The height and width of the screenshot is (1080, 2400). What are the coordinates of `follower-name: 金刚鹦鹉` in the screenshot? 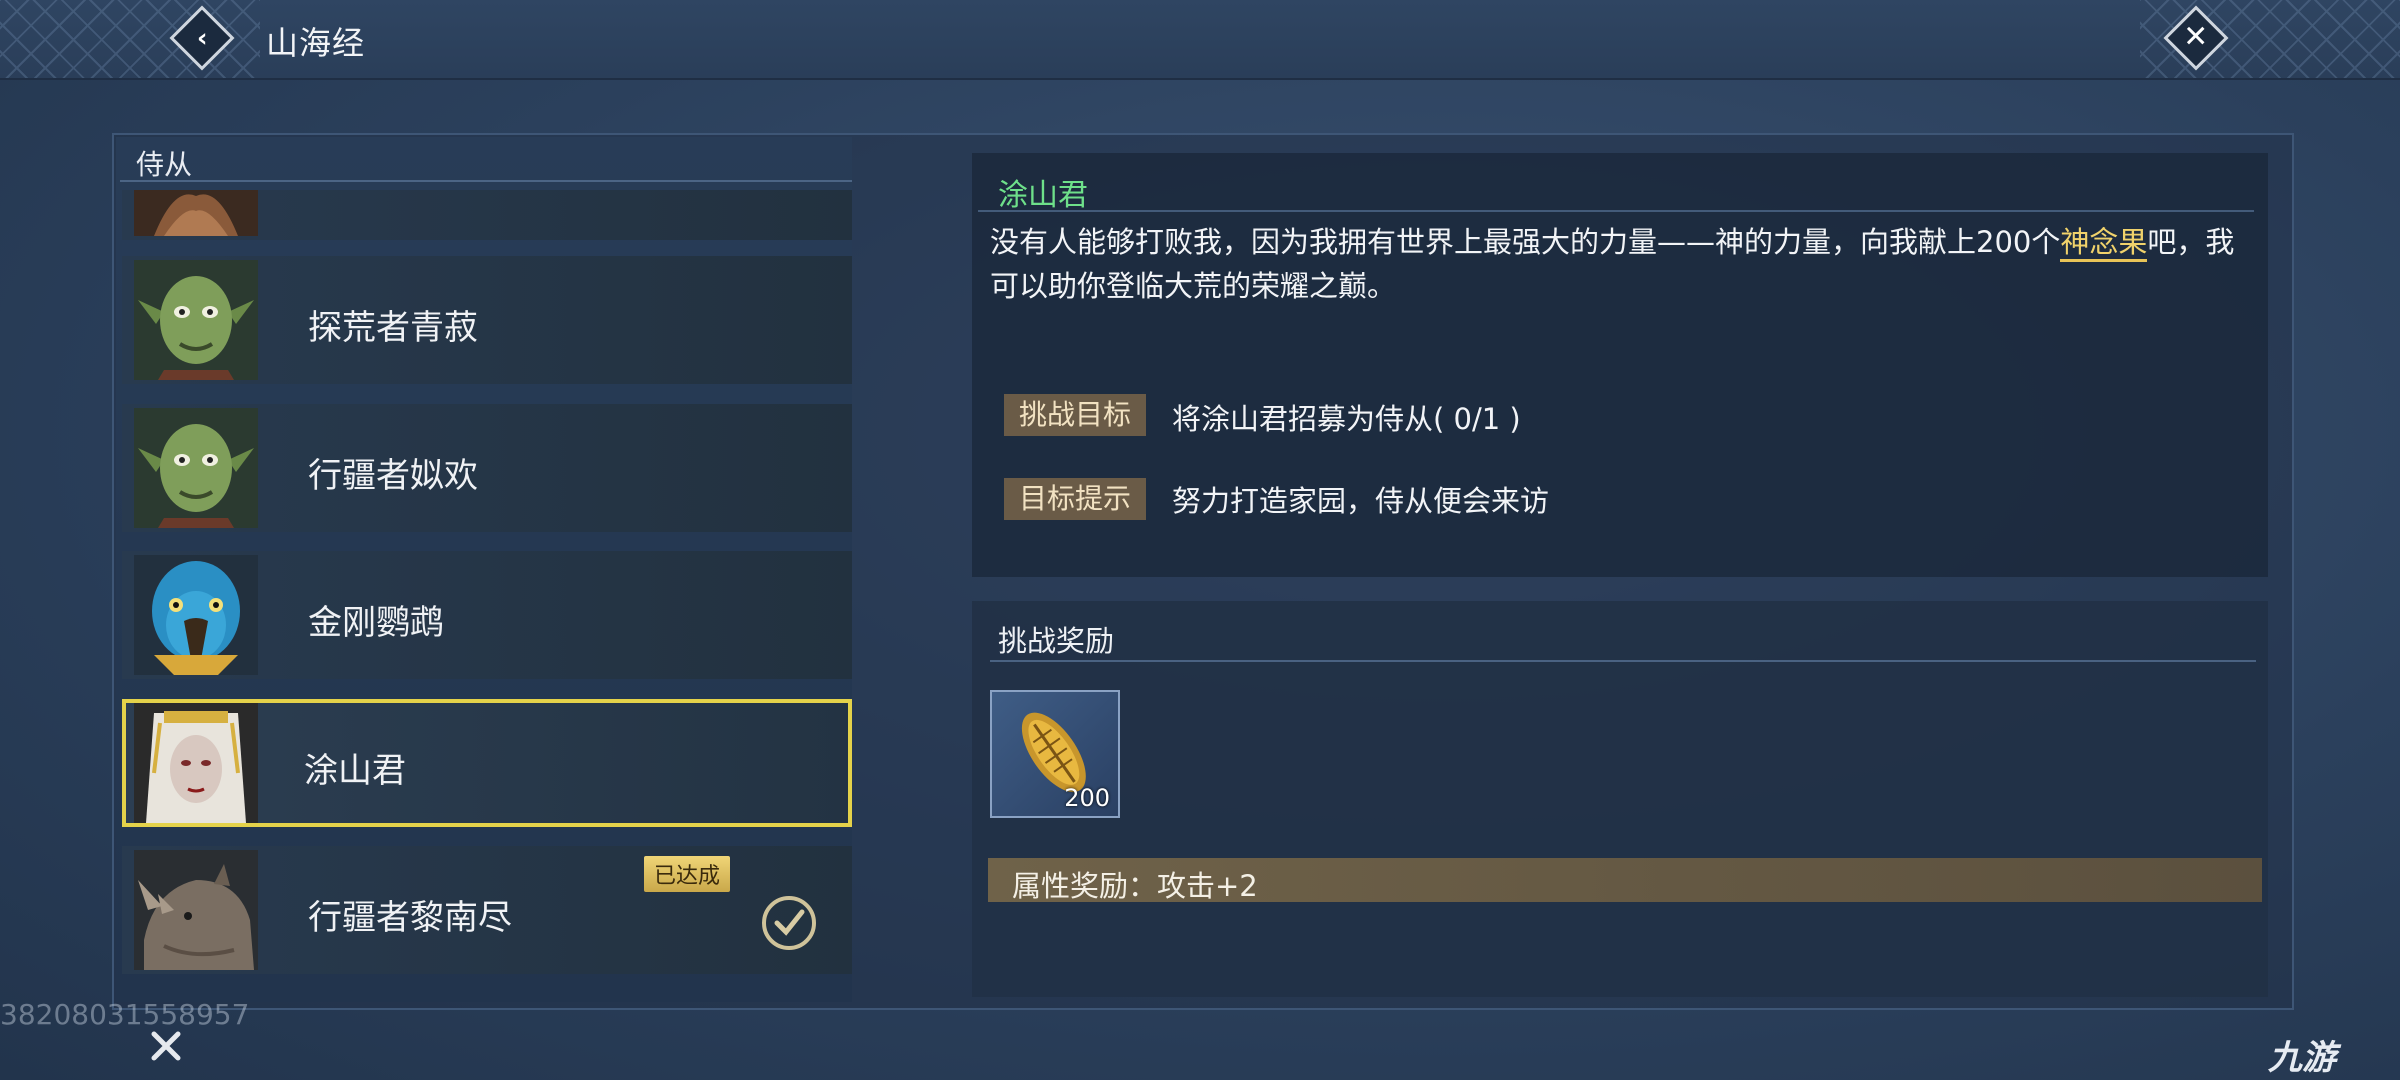 It's located at (376, 623).